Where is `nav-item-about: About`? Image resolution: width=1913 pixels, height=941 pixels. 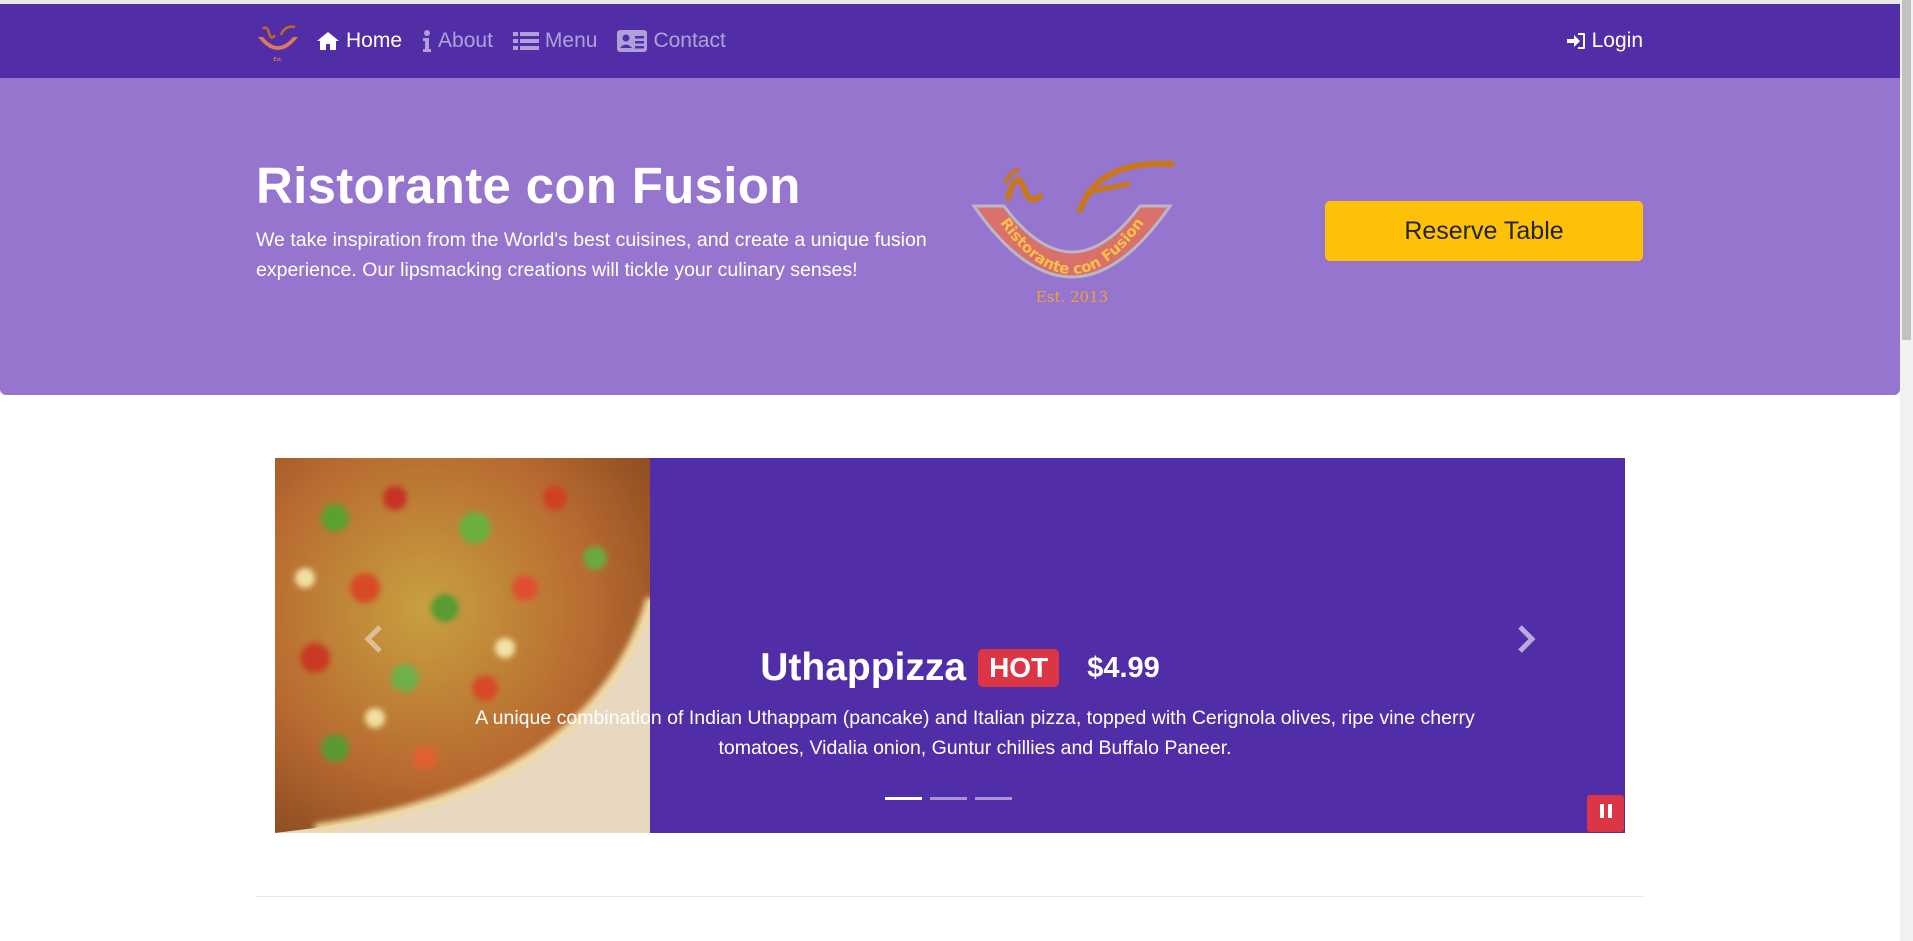
nav-item-about: About is located at coordinates (457, 41).